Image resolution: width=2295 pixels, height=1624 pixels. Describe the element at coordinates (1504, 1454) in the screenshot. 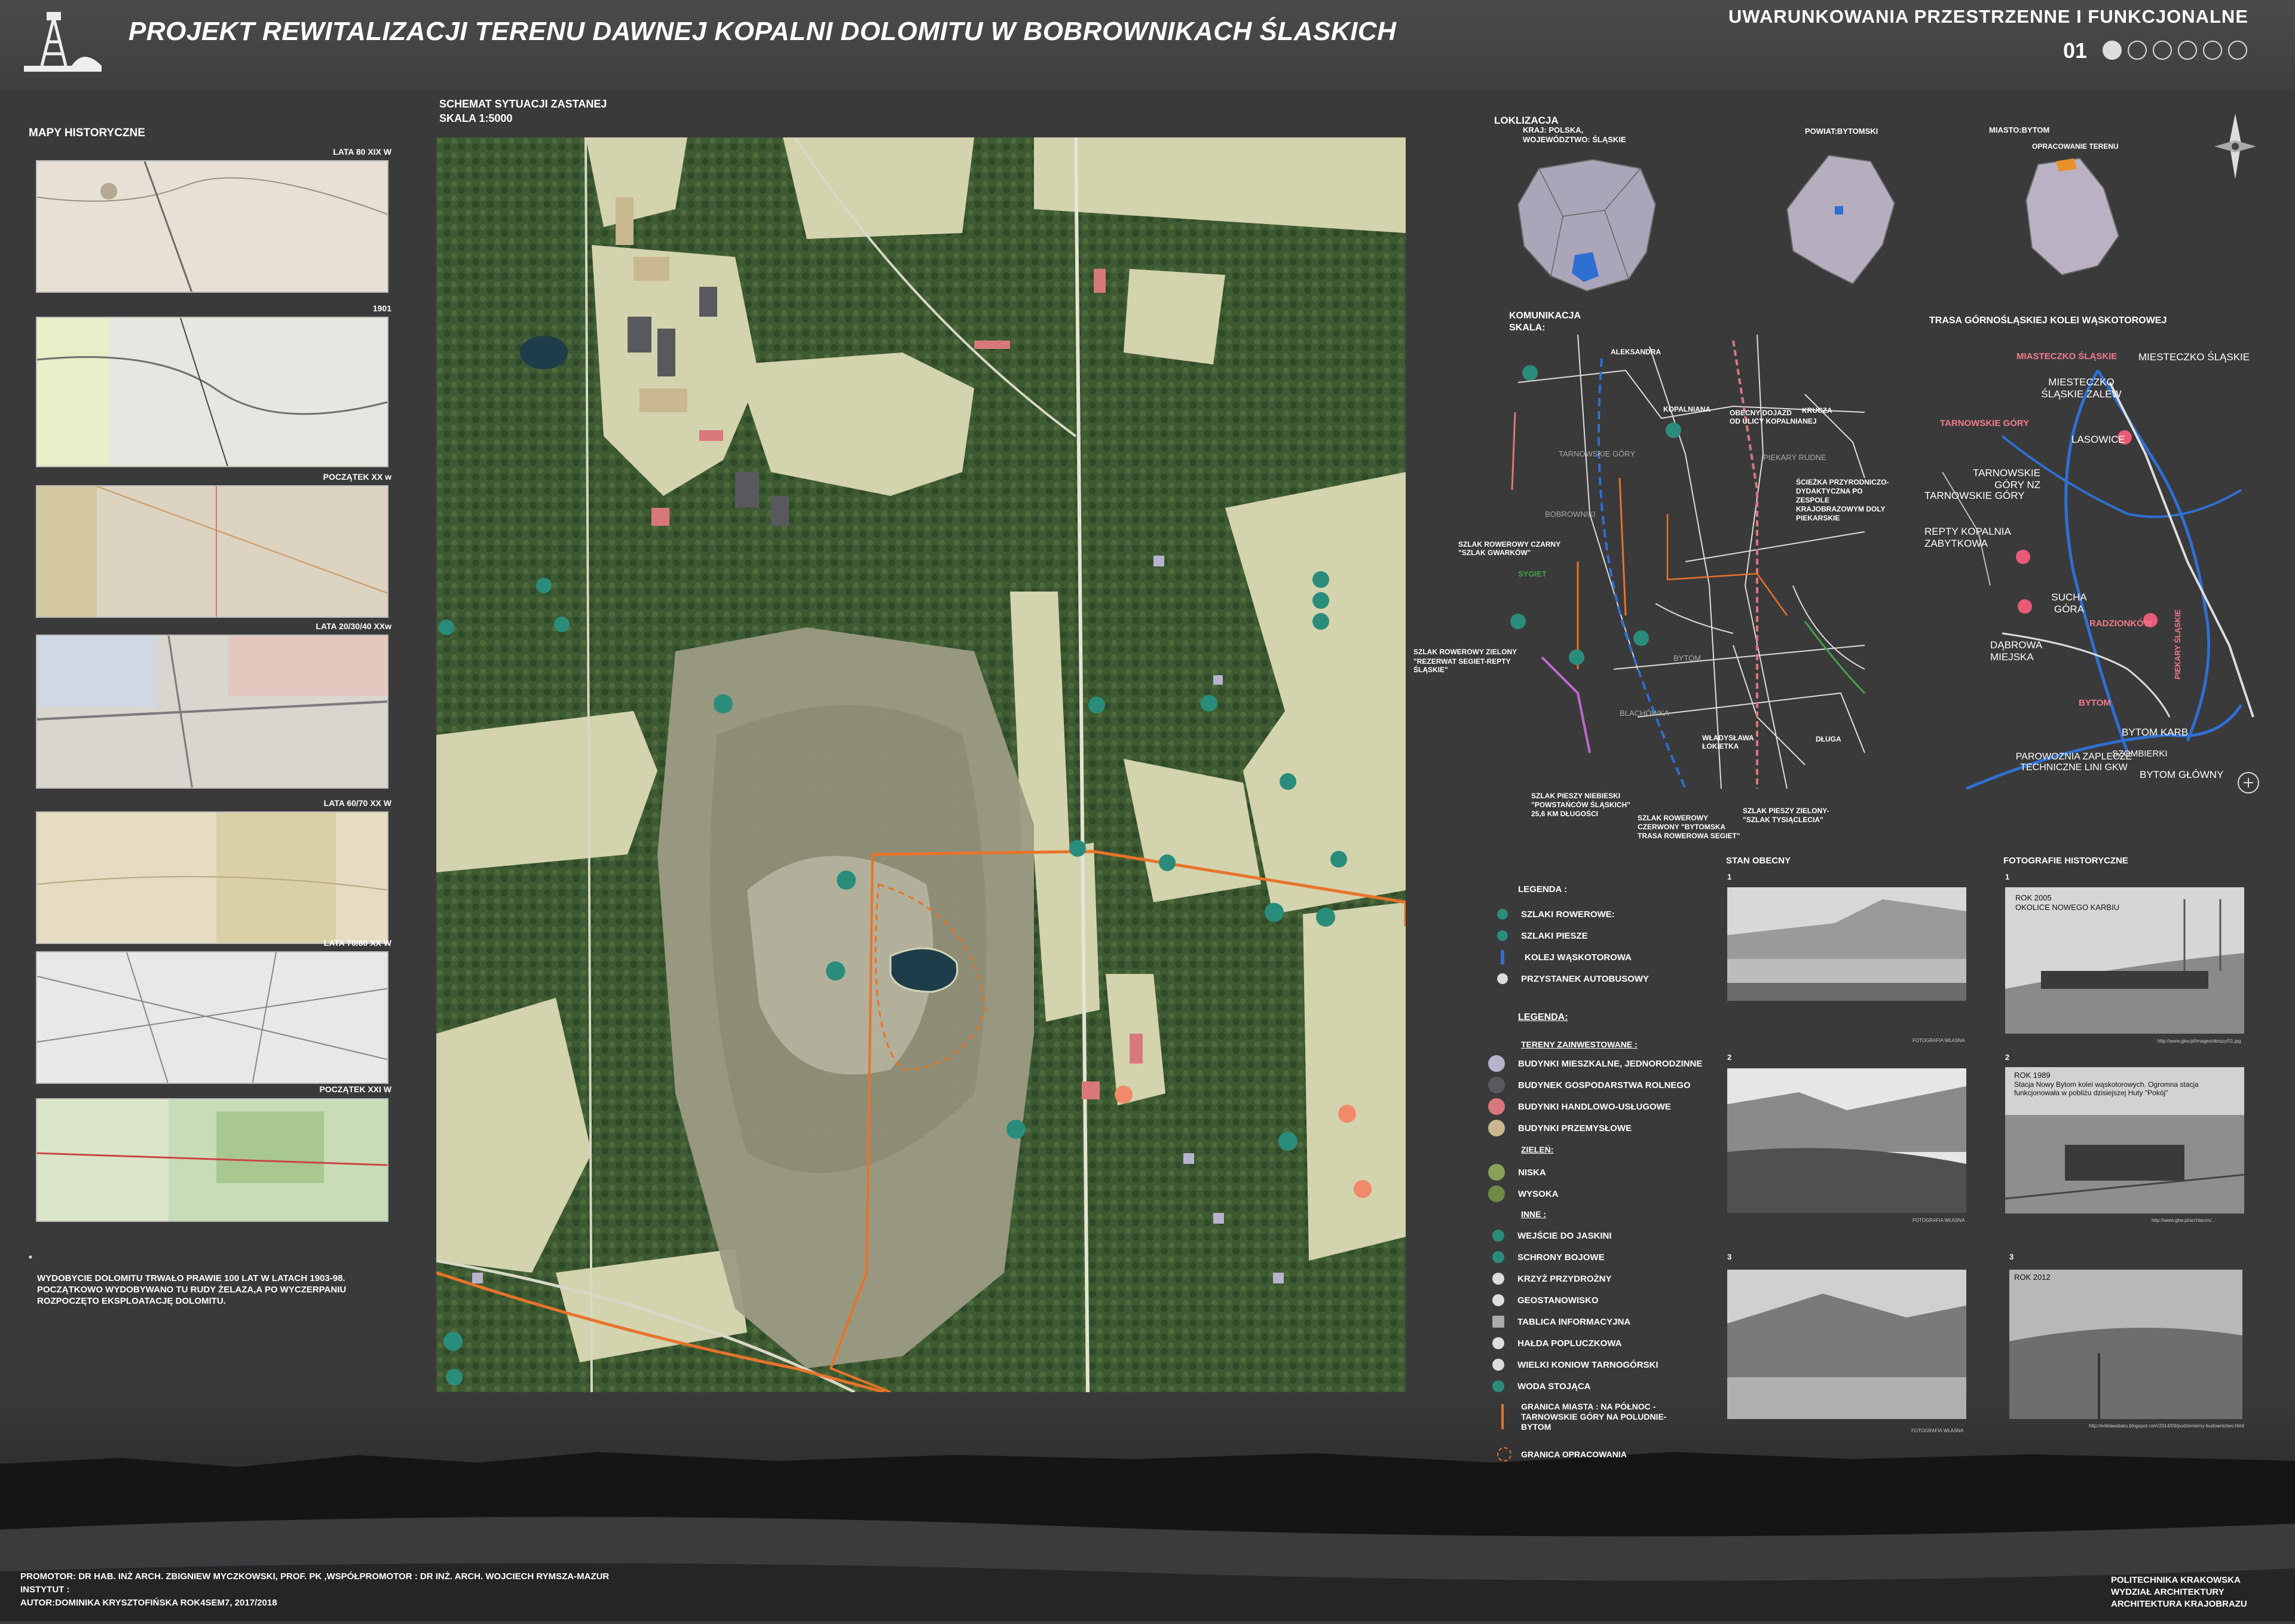

I see `study-border-swatch` at that location.